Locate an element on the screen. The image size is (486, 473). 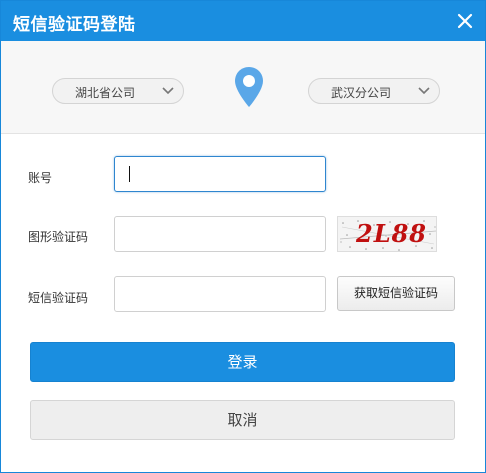
captcha-image: 2L88 is located at coordinates (387, 234).